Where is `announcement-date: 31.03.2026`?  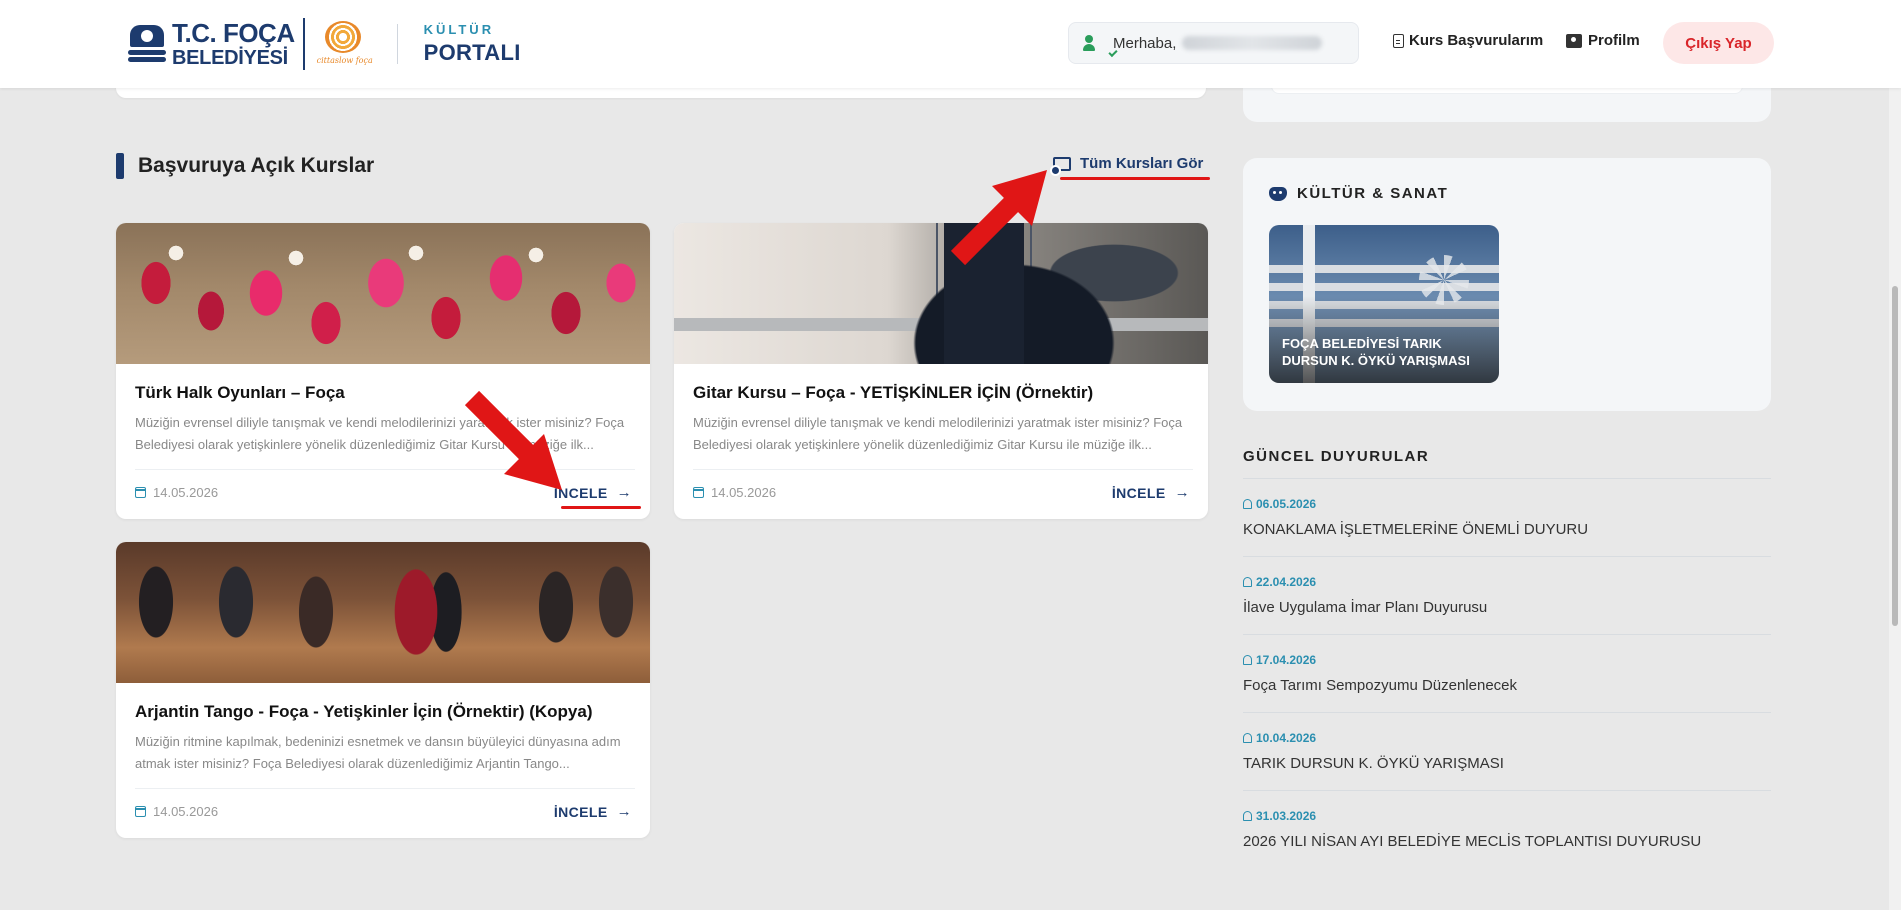 announcement-date: 31.03.2026 is located at coordinates (1279, 816).